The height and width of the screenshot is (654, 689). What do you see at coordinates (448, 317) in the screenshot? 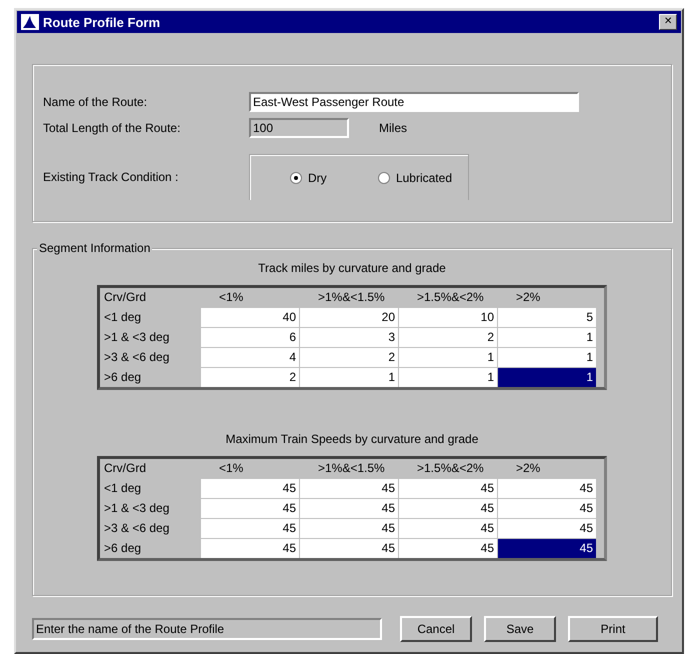
I see `grid-cell: 10` at bounding box center [448, 317].